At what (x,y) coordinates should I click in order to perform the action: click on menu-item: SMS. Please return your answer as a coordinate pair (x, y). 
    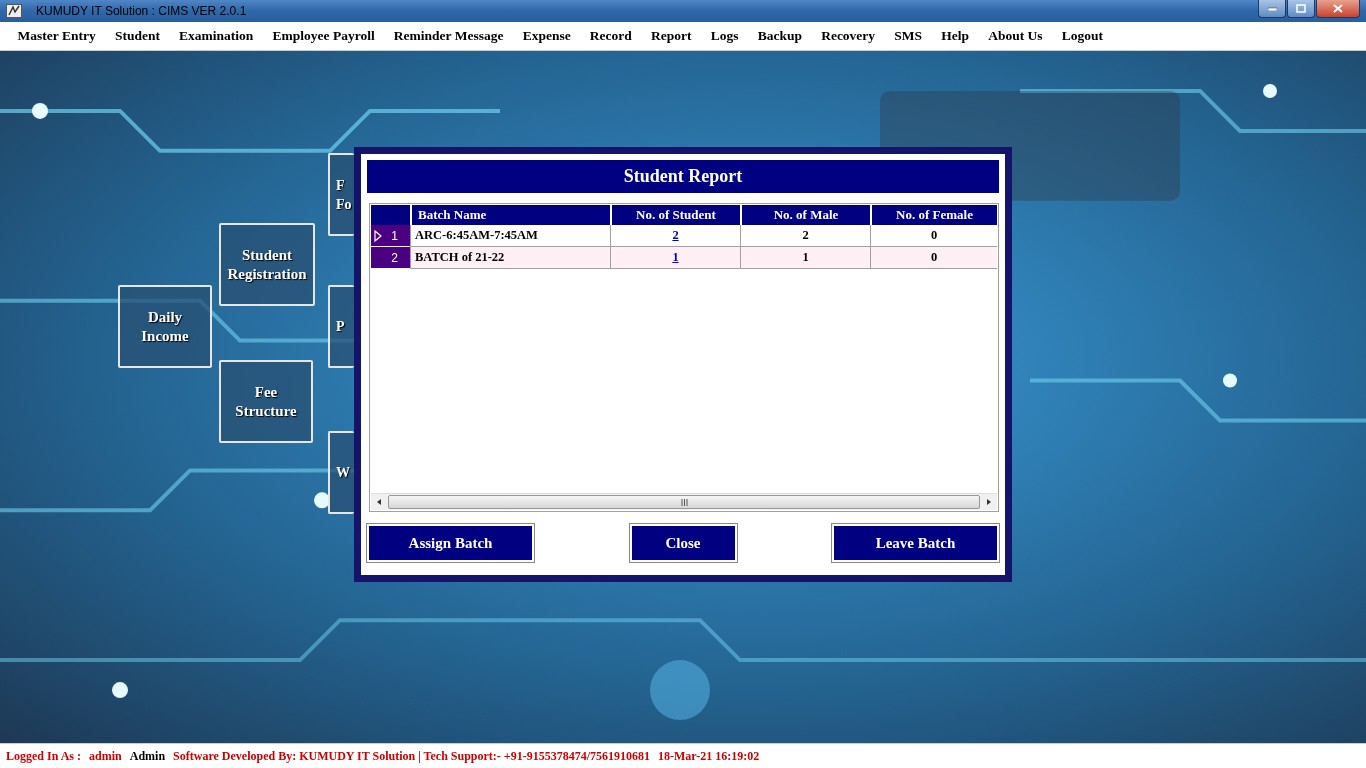
    Looking at the image, I should click on (908, 36).